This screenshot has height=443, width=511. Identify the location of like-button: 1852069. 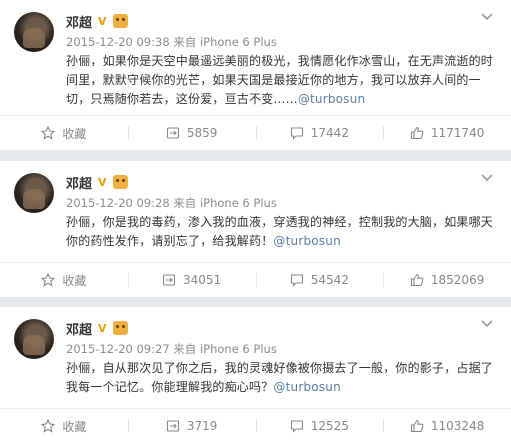
(447, 280).